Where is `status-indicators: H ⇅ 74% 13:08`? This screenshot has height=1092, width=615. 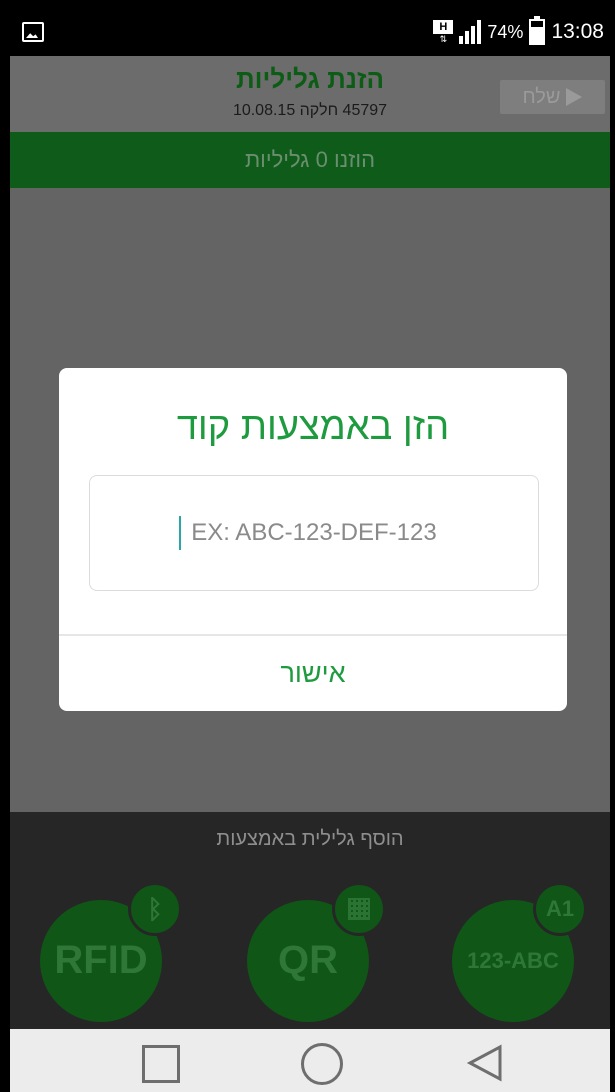
status-indicators: H ⇅ 74% 13:08 is located at coordinates (518, 32).